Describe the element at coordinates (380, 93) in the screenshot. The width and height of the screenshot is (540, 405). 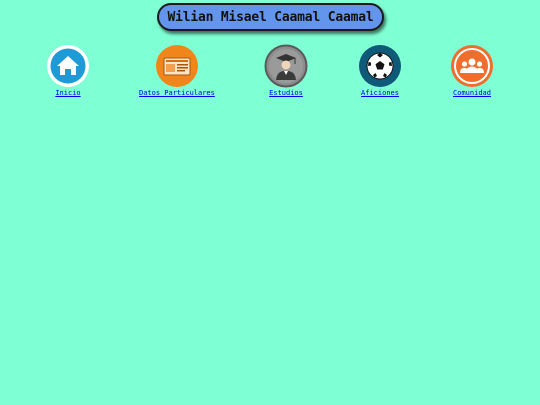
I see `nav-label-aficiones: Aficiones` at that location.